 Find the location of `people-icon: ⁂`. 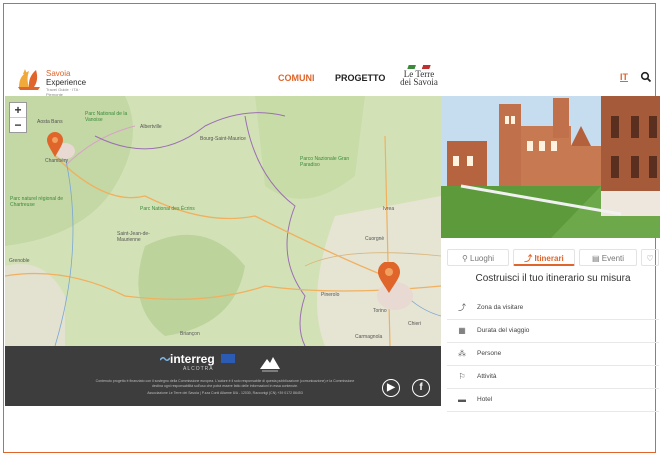

people-icon: ⁂ is located at coordinates (462, 353).